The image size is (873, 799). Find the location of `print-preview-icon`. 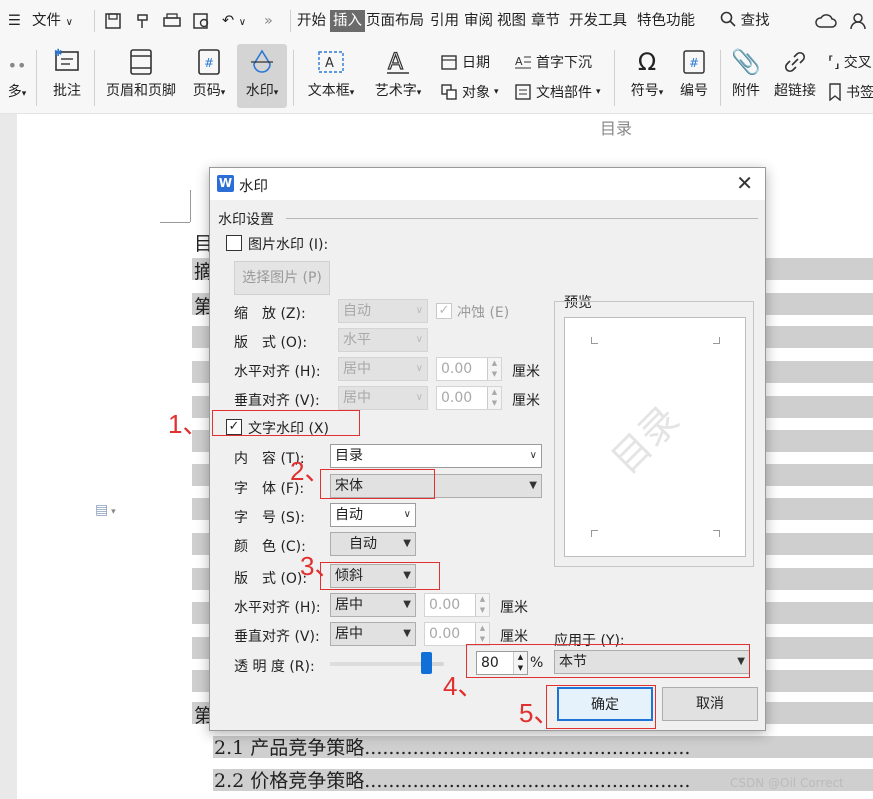

print-preview-icon is located at coordinates (202, 21).